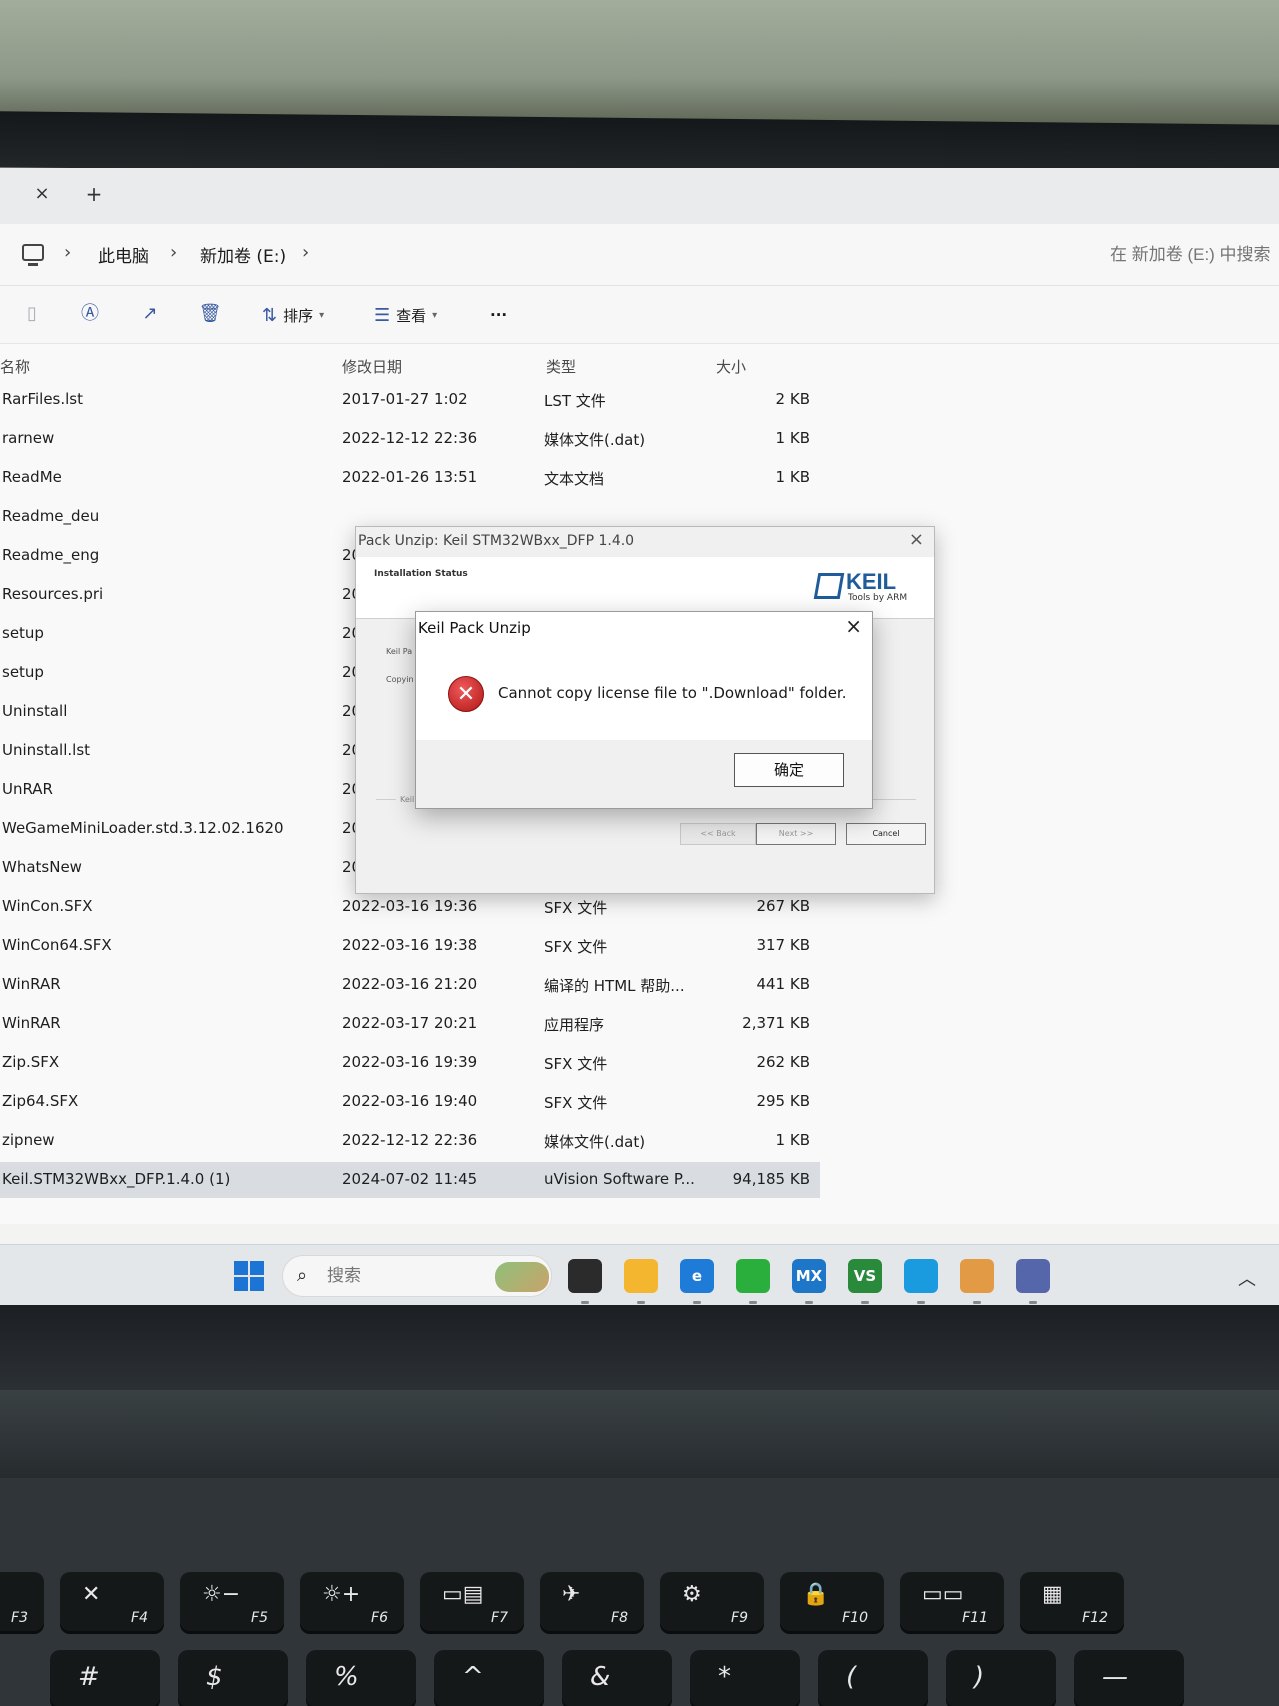 The height and width of the screenshot is (1706, 1279). I want to click on taskbar-app-task-view, so click(585, 1276).